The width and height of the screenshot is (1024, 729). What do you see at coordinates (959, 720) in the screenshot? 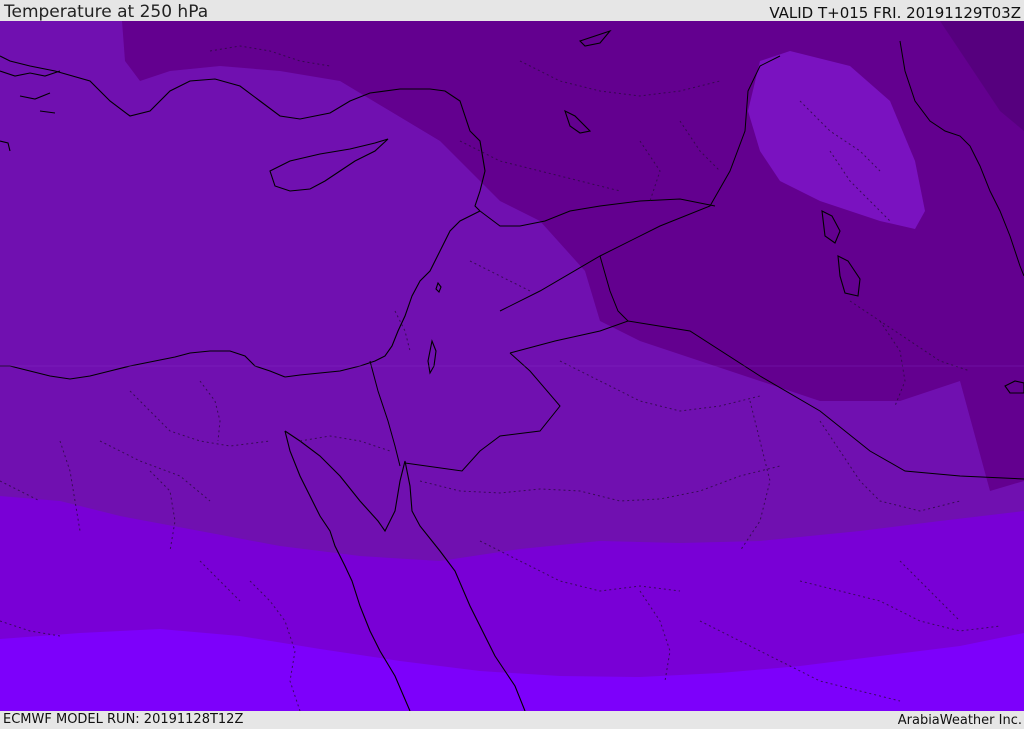
I see `credit-label: ArabiaWeather Inc.` at bounding box center [959, 720].